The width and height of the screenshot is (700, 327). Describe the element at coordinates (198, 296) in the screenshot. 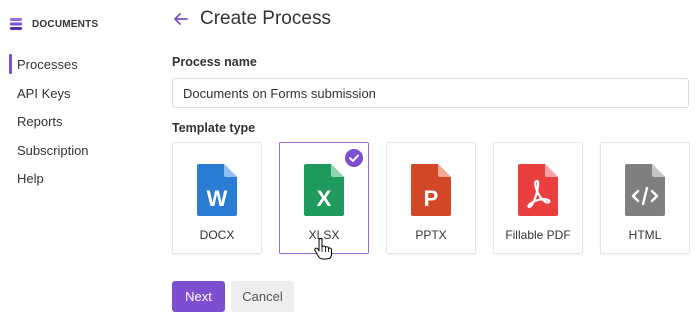

I see `next-button: Next` at that location.